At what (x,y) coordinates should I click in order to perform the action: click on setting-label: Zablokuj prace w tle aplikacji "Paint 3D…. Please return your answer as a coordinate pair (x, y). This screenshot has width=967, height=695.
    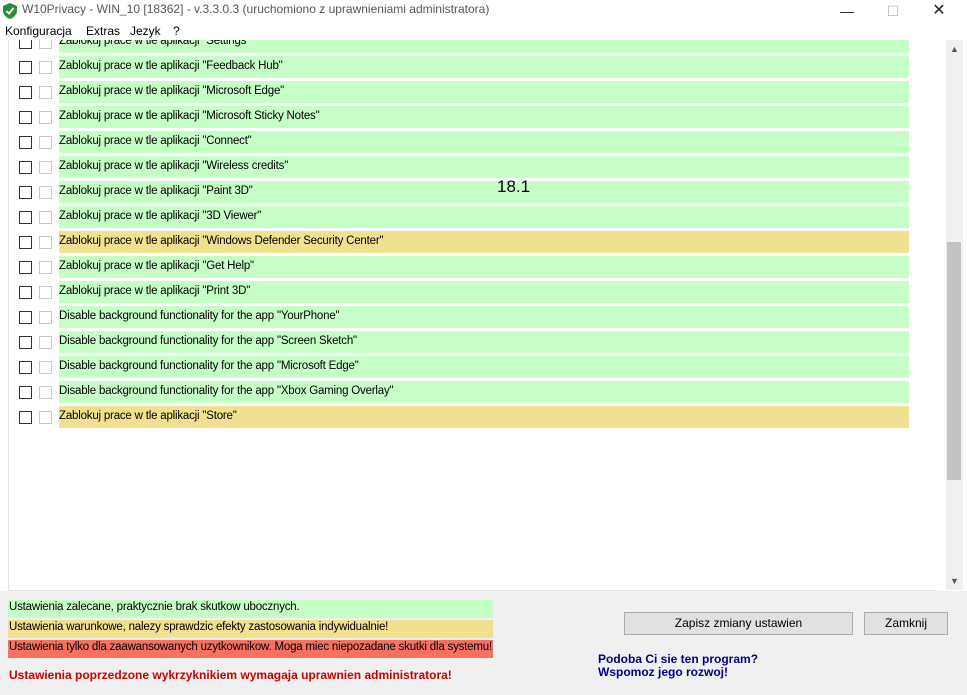
    Looking at the image, I should click on (484, 192).